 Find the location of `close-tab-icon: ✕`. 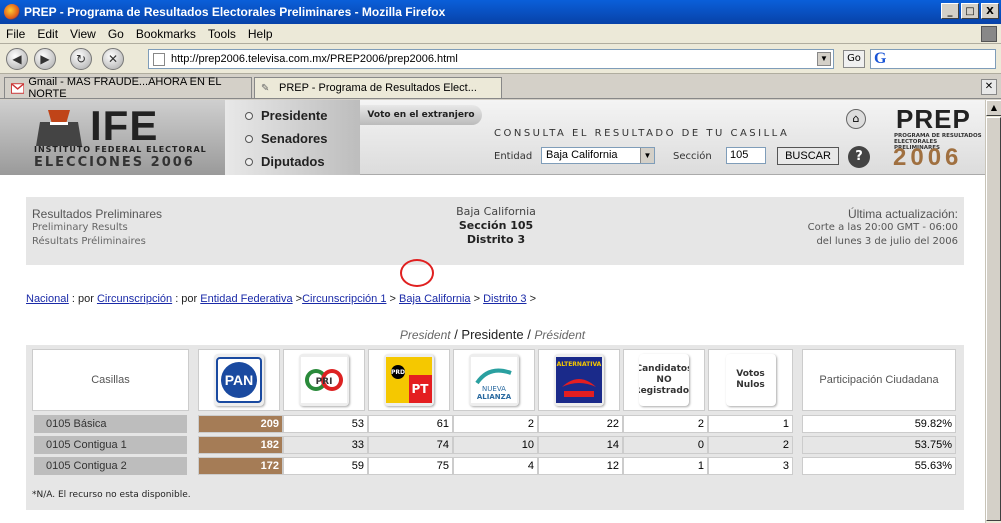

close-tab-icon: ✕ is located at coordinates (989, 87).